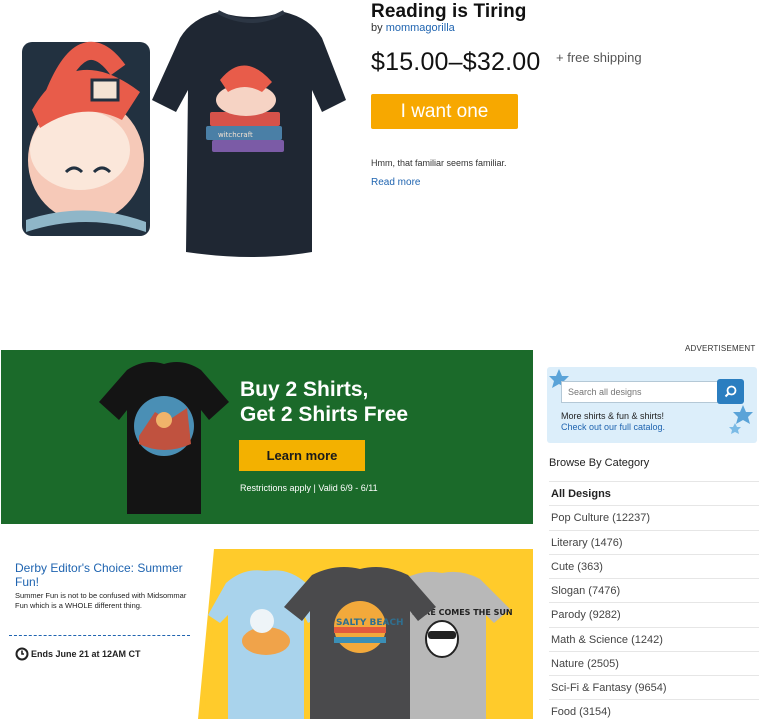 This screenshot has height=724, width=765. I want to click on promo-terms: Restrictions apply | Valid 6/9 - 6/11, so click(309, 488).